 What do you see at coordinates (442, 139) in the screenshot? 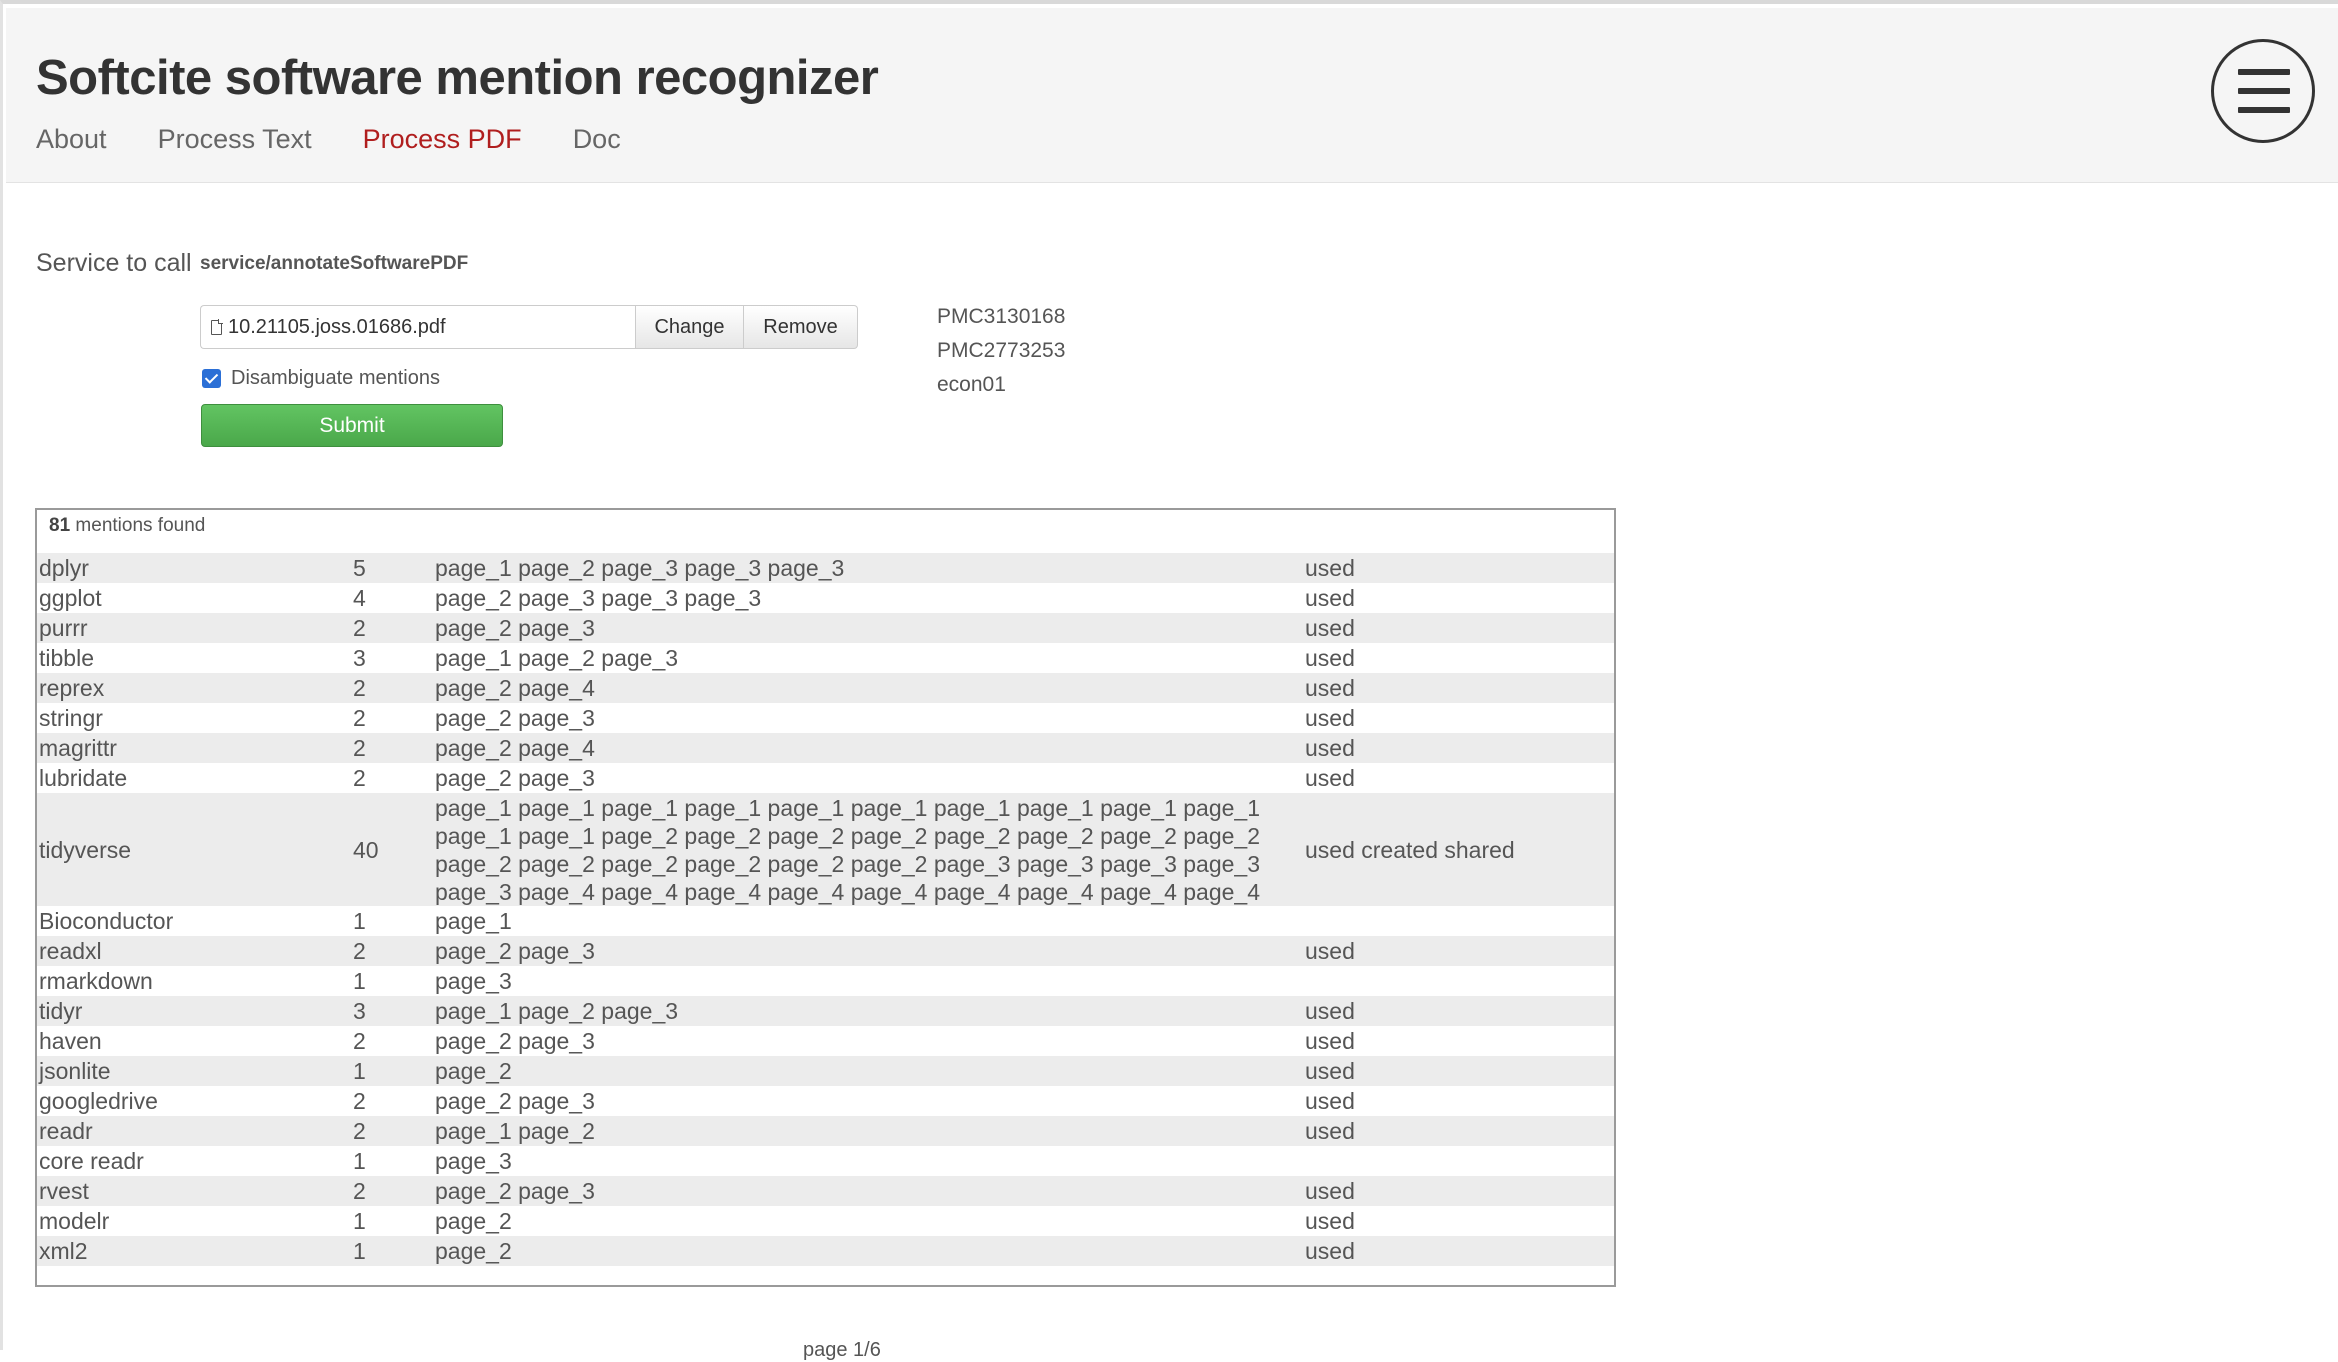
I see `nav-process-pdf: Process PDF` at bounding box center [442, 139].